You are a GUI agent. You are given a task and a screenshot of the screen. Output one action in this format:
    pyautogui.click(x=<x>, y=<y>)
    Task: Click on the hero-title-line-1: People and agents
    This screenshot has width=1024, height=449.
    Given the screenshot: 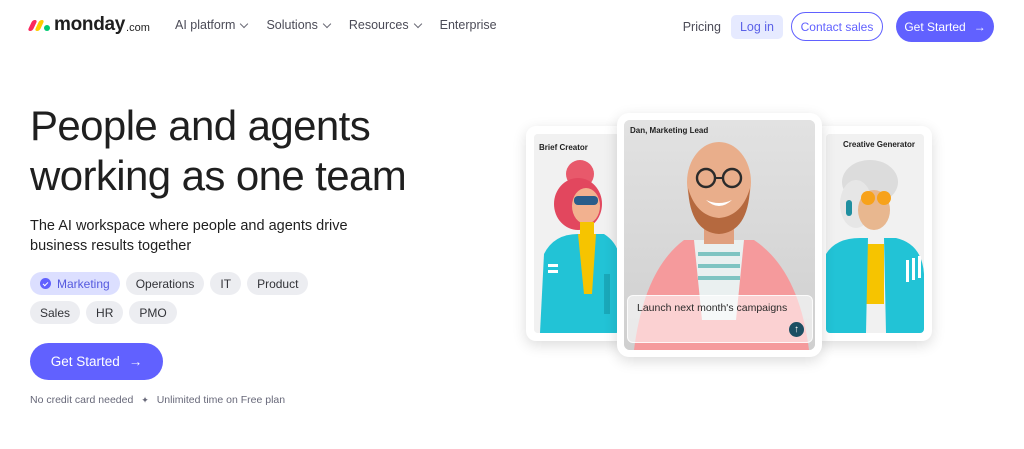 What is the action you would take?
    pyautogui.click(x=200, y=125)
    